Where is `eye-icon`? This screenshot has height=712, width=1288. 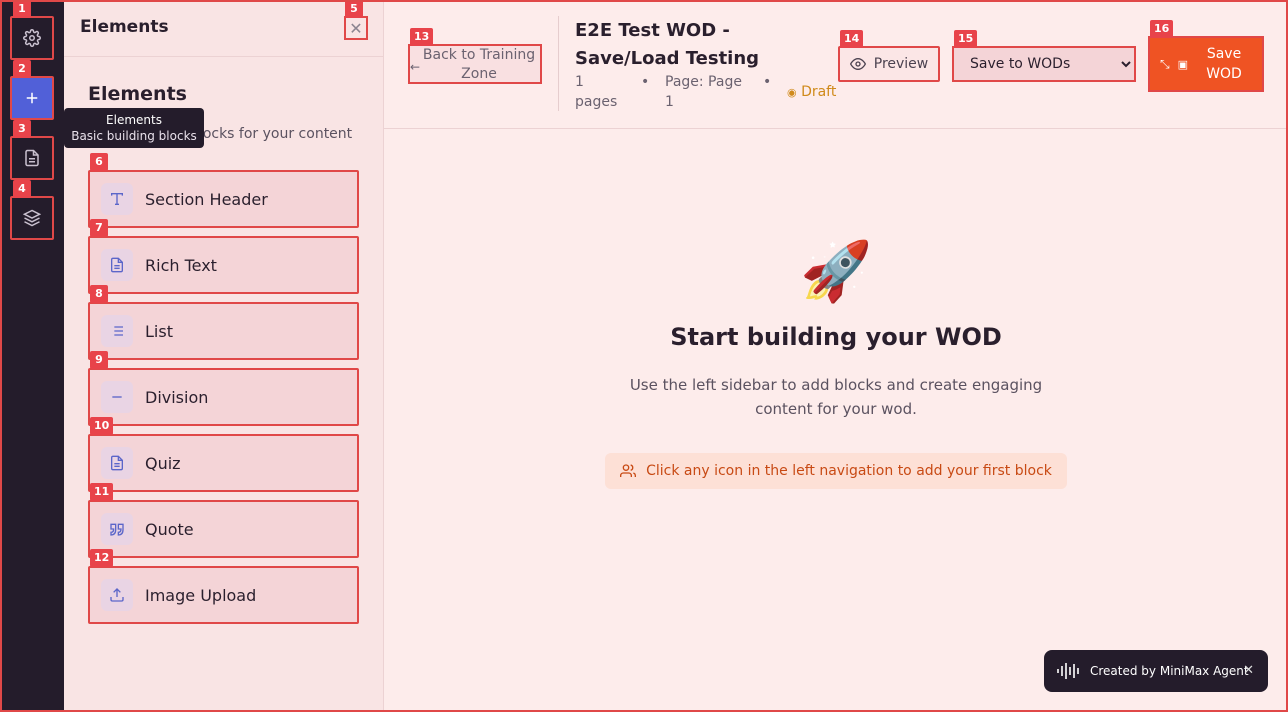
eye-icon is located at coordinates (857, 64).